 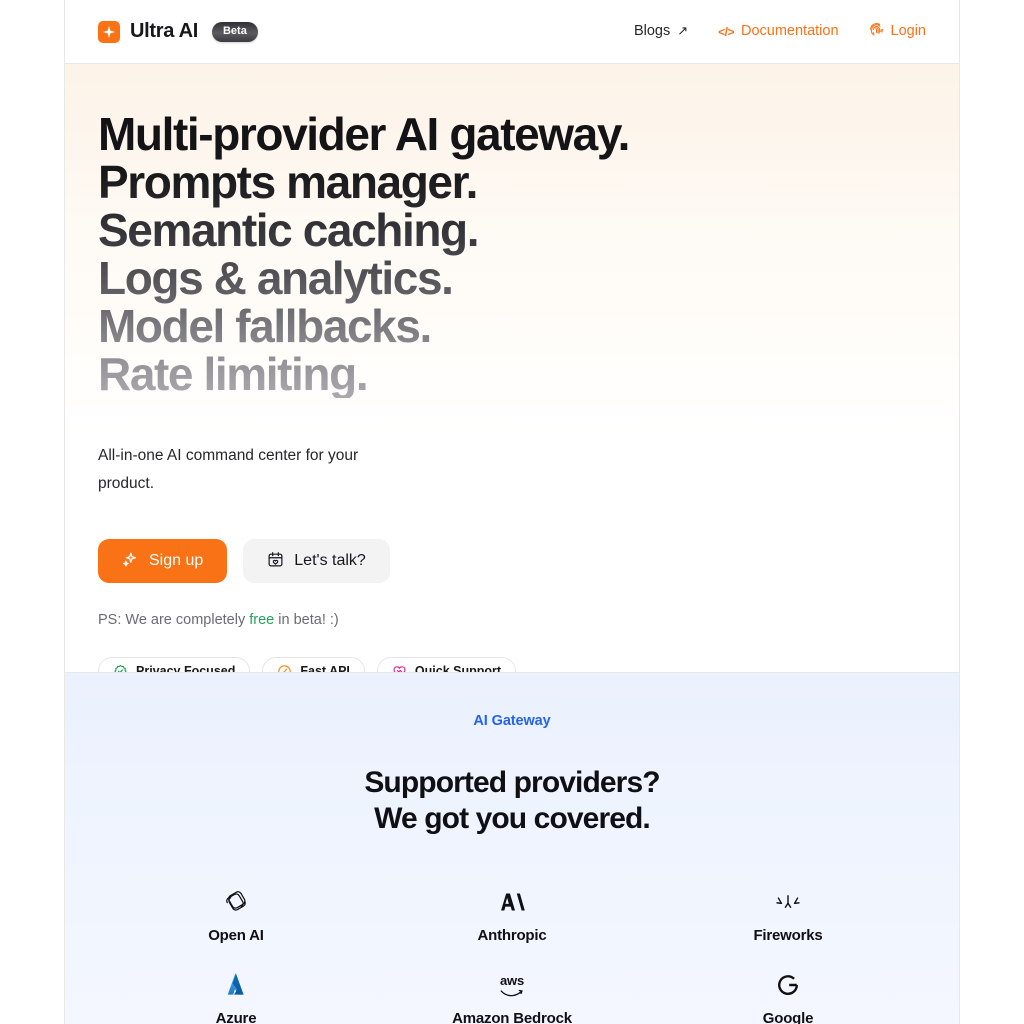 I want to click on ps-note-prefix: PS: We are completely, so click(x=174, y=620).